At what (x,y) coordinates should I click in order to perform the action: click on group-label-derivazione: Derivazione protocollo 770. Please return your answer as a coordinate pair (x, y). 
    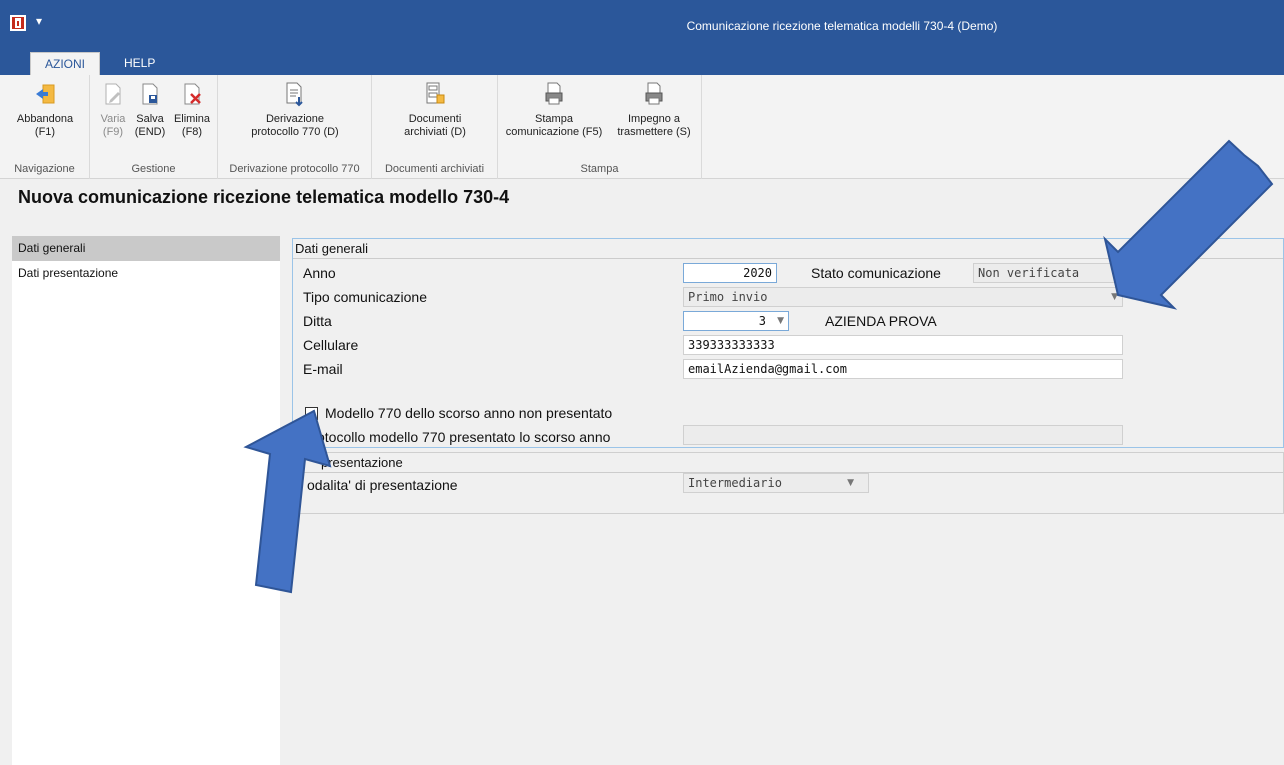
    Looking at the image, I should click on (294, 169).